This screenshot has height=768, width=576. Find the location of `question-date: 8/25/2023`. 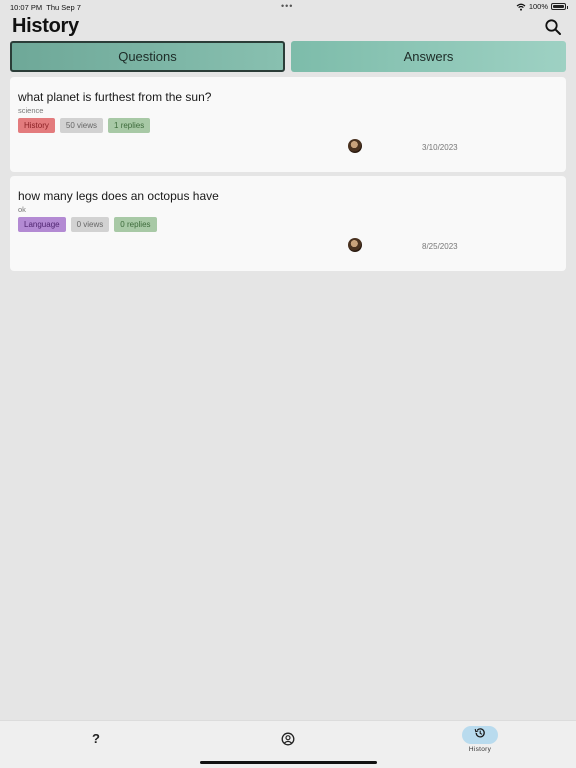

question-date: 8/25/2023 is located at coordinates (440, 246).